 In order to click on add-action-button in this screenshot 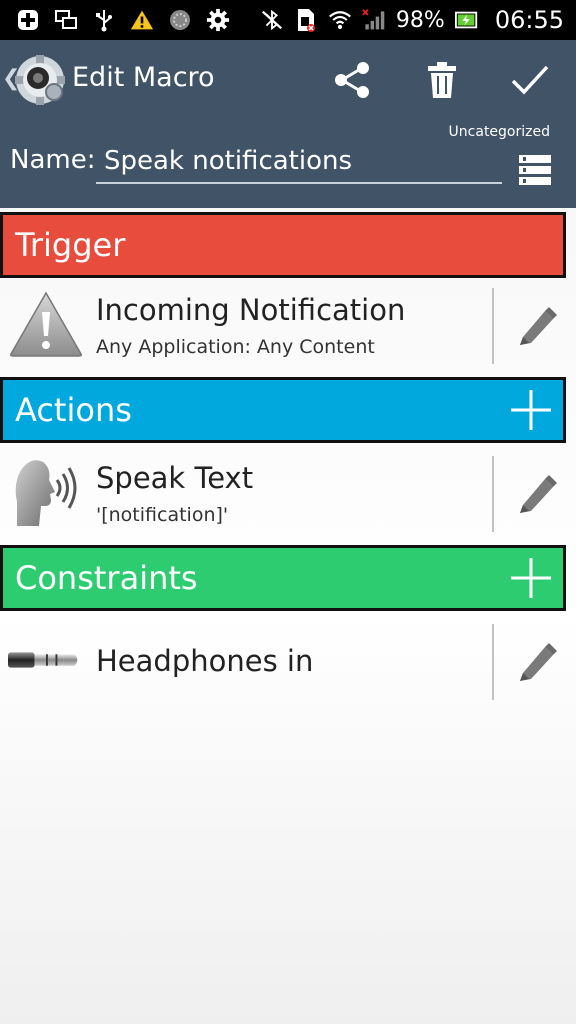, I will do `click(531, 410)`.